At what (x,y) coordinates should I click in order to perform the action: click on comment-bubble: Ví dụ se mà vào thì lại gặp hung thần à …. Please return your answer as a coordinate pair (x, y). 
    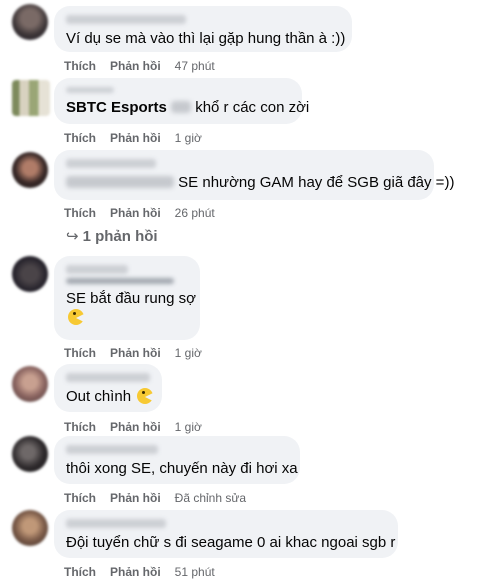
    Looking at the image, I should click on (203, 29).